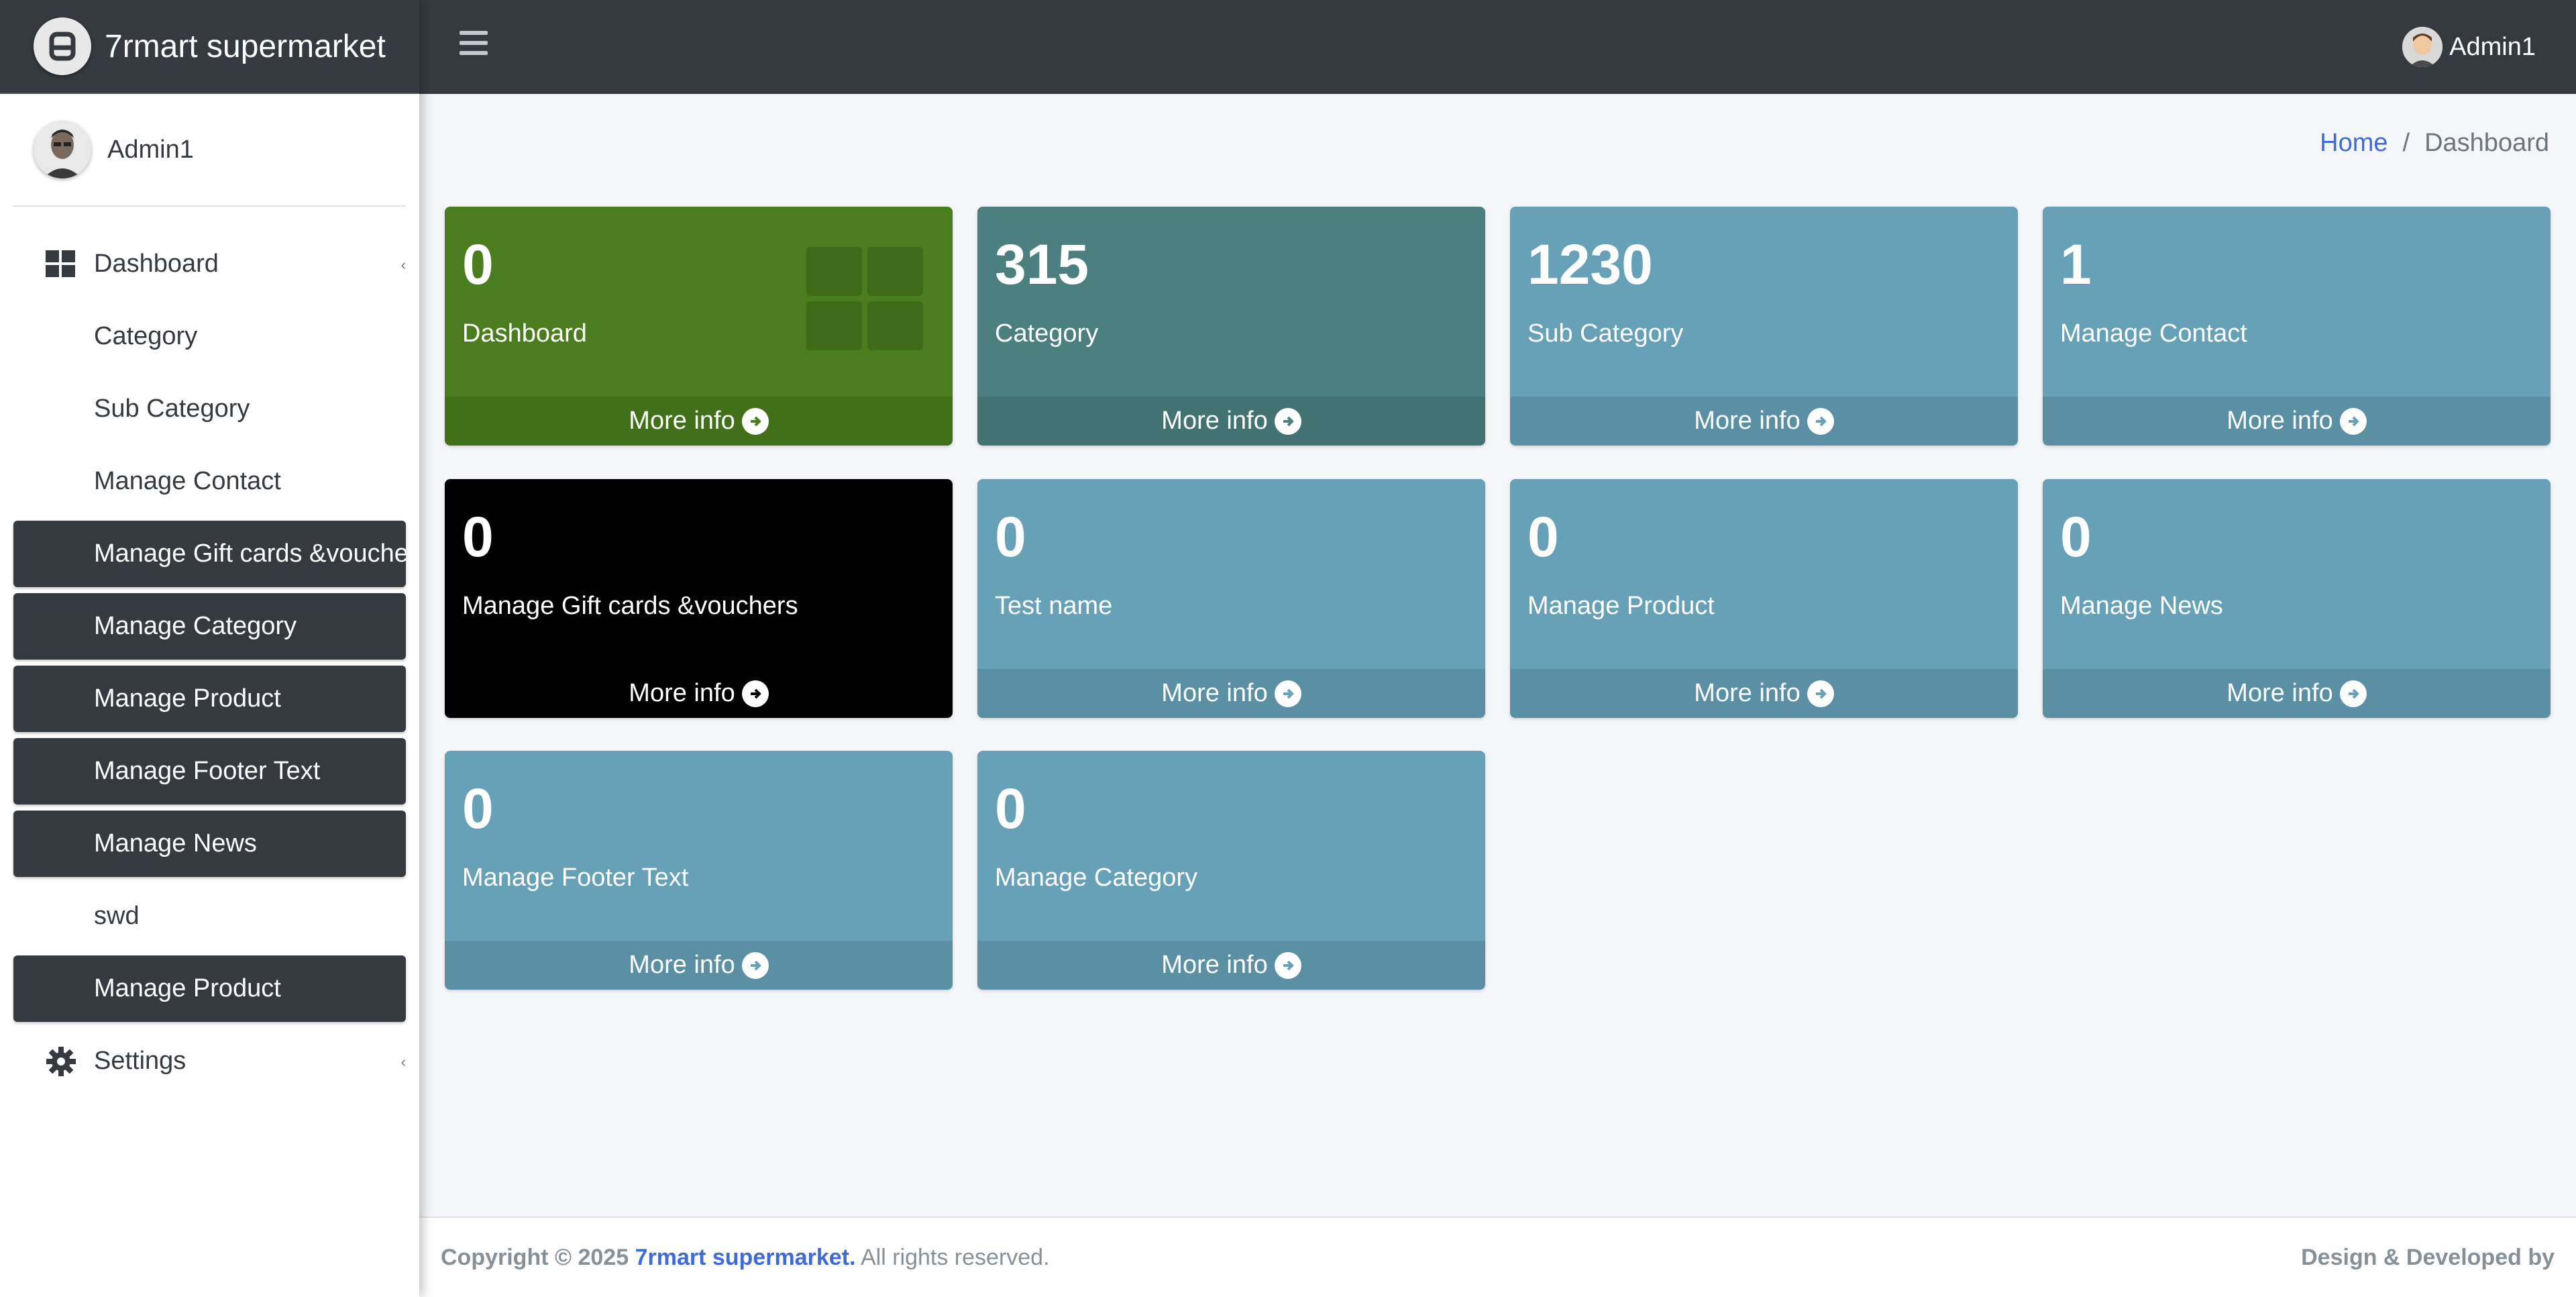 This screenshot has height=1297, width=2576. What do you see at coordinates (245, 46) in the screenshot?
I see `brand-name: 7rmart supermarket` at bounding box center [245, 46].